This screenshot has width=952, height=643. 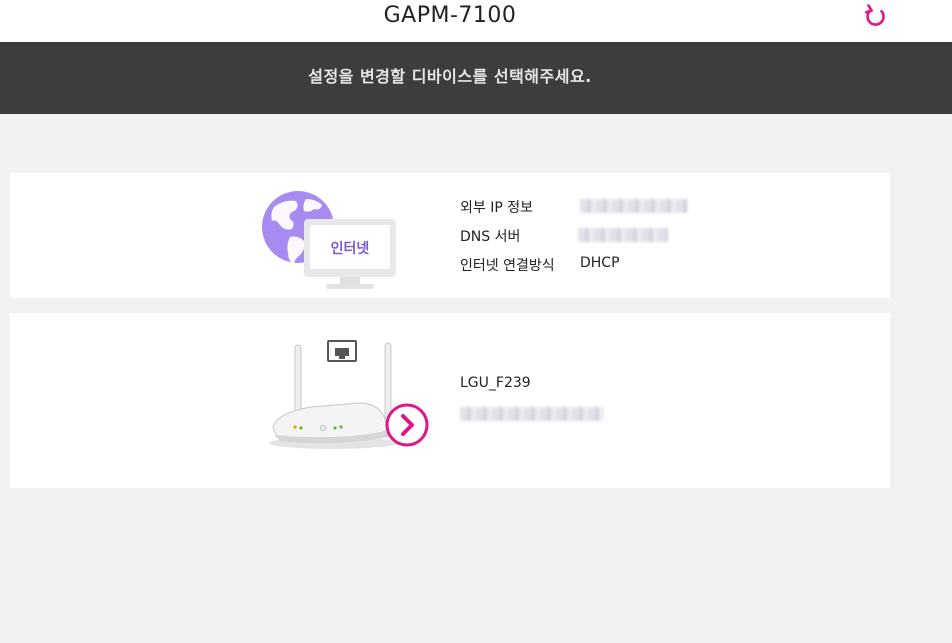 What do you see at coordinates (450, 15) in the screenshot?
I see `page-title: GAPM-7100` at bounding box center [450, 15].